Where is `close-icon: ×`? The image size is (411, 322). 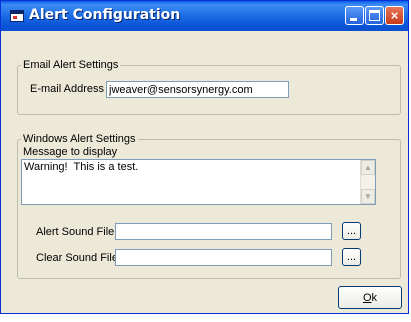 close-icon: × is located at coordinates (394, 15).